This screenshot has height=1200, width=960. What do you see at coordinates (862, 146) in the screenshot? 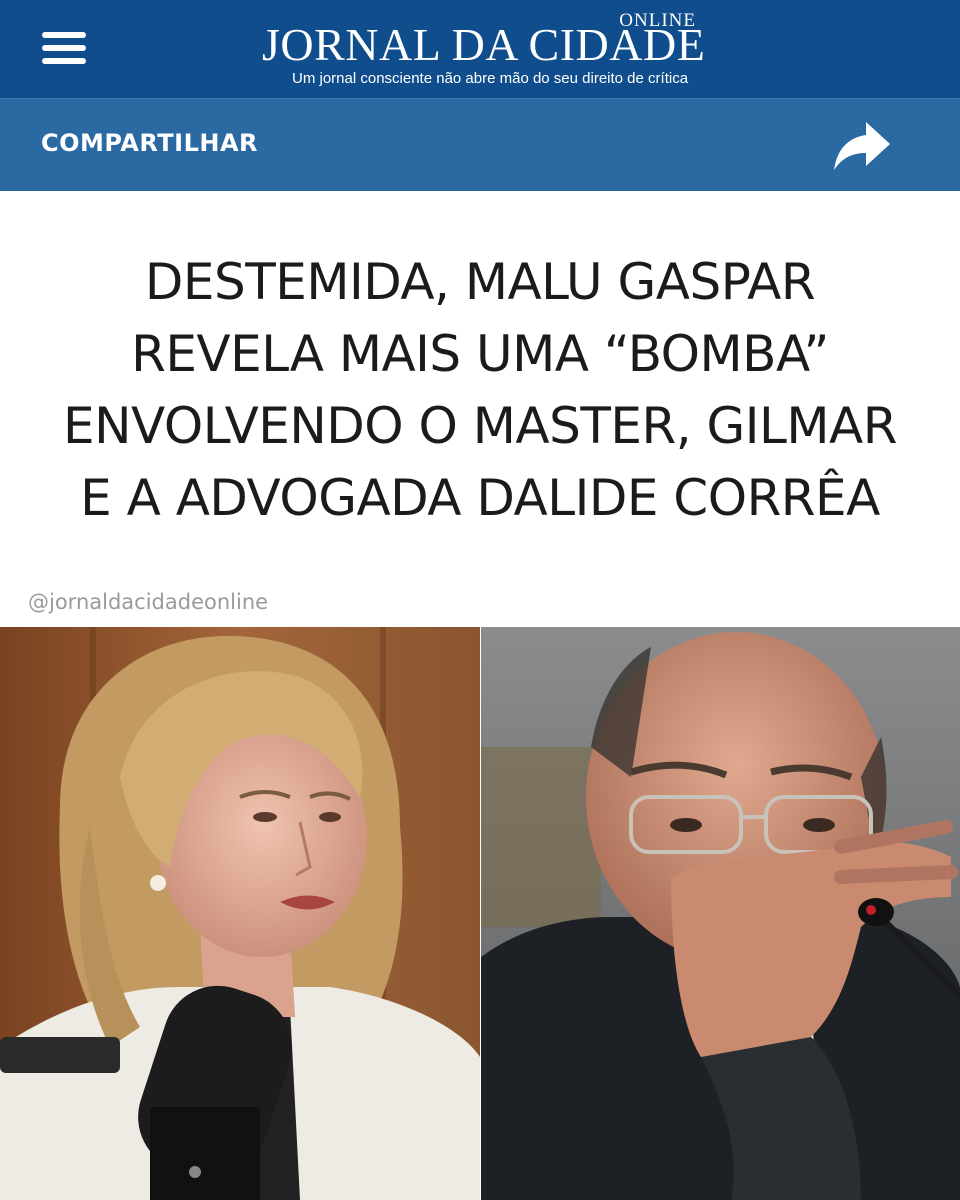
I see `share-arrow-icon` at bounding box center [862, 146].